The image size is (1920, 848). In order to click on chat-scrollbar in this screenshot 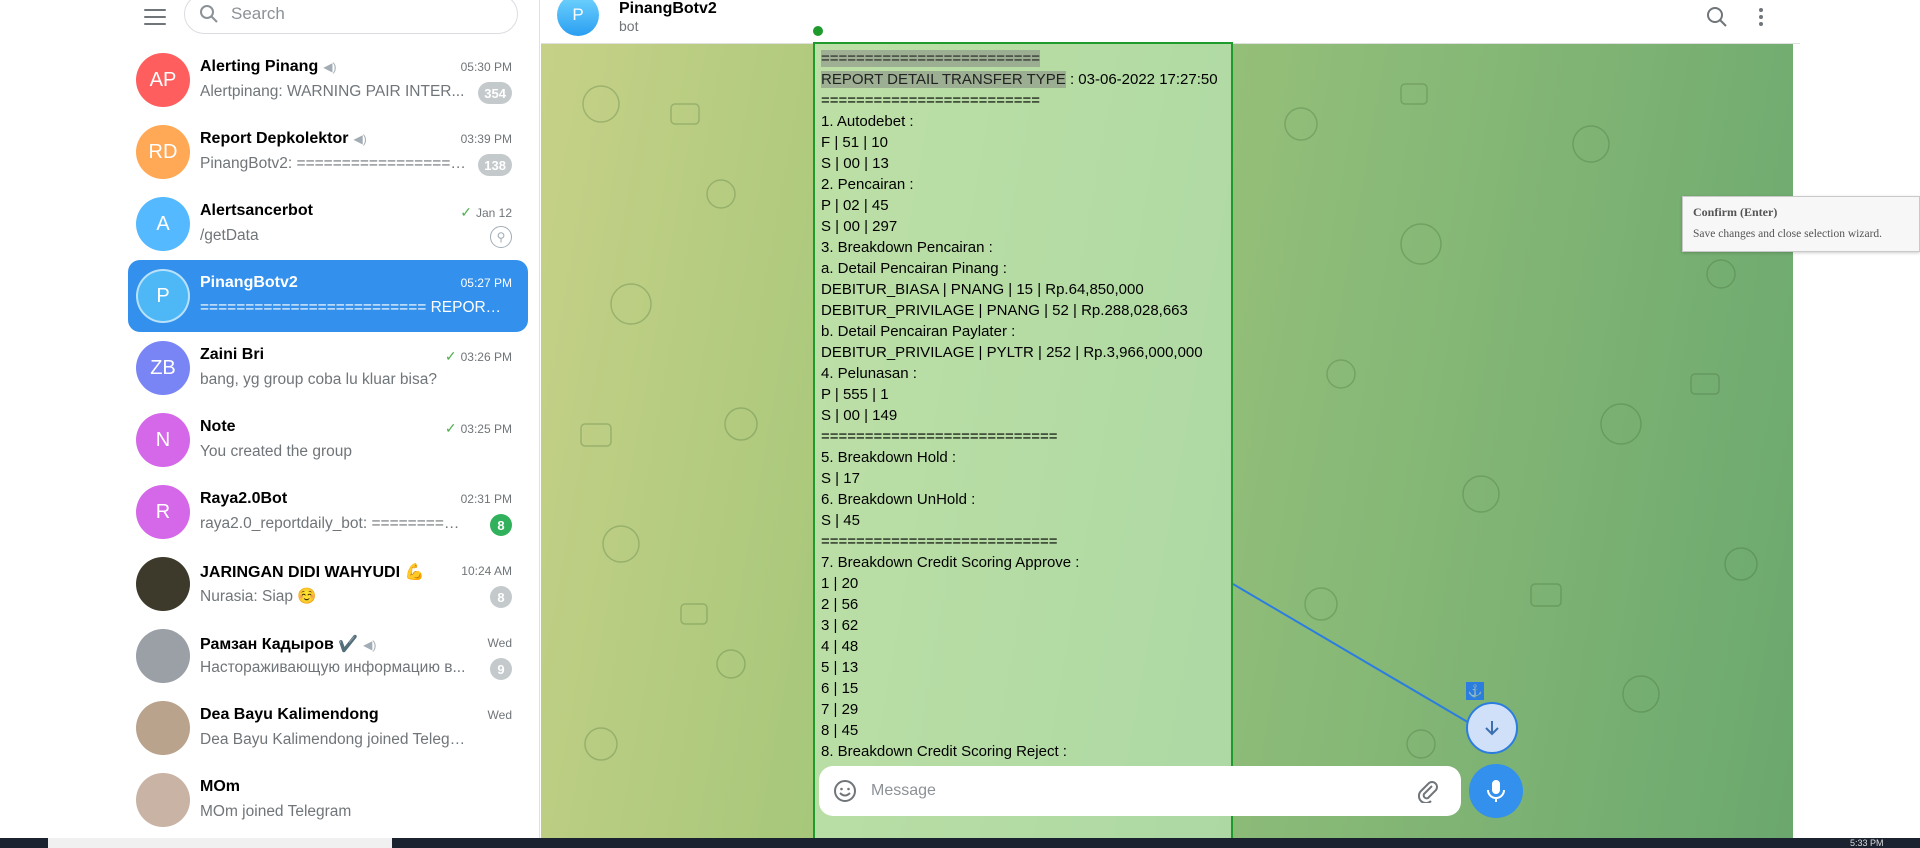, I will do `click(1796, 344)`.